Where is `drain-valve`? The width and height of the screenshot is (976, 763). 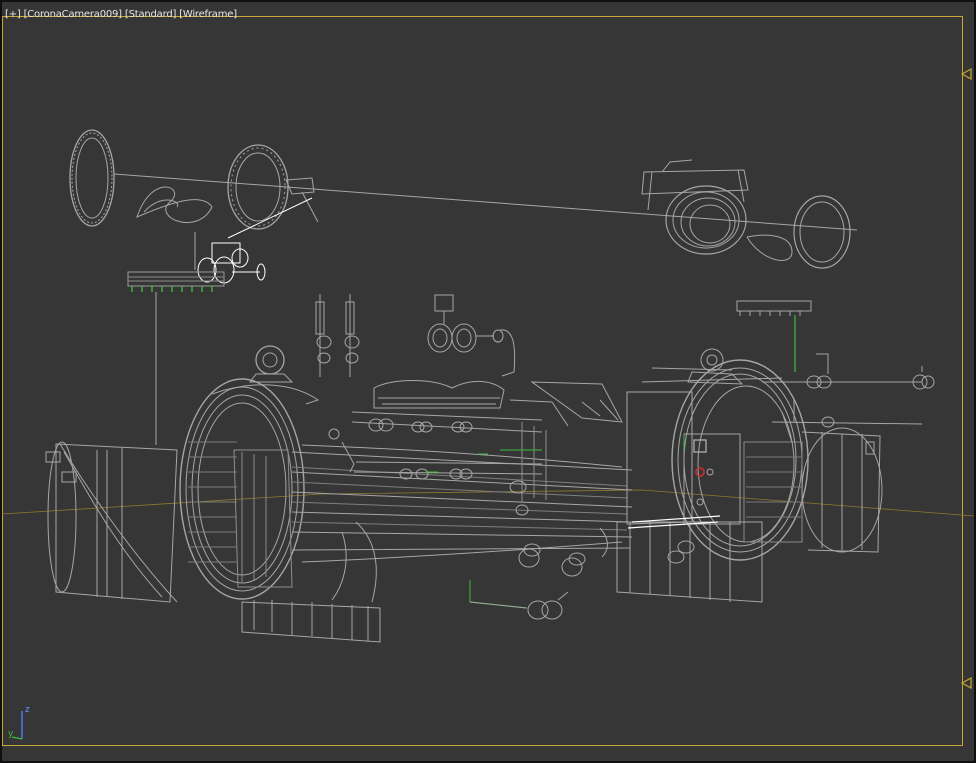
drain-valve is located at coordinates (519, 600).